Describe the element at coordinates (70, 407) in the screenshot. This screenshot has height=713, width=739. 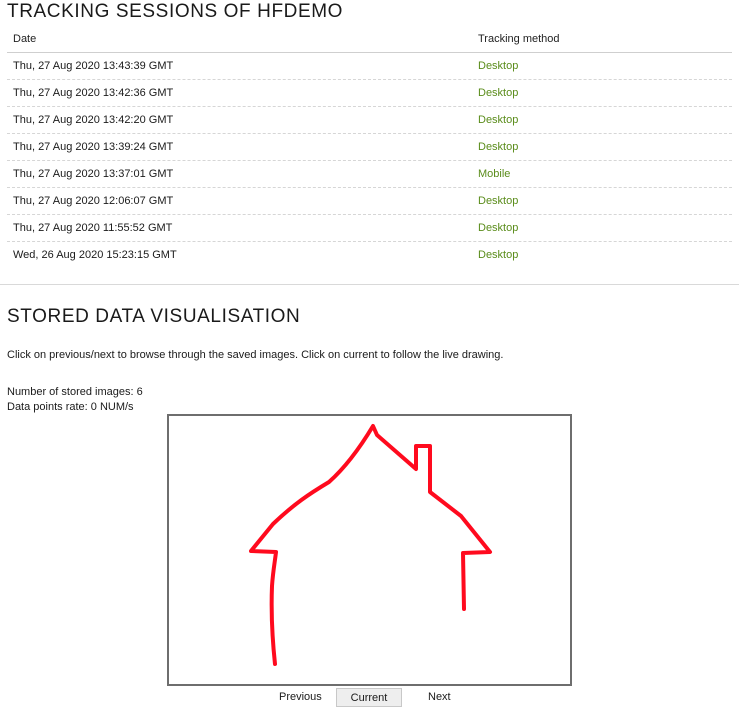
I see `data-points-rate: Data points rate: 0 NUM/s` at that location.